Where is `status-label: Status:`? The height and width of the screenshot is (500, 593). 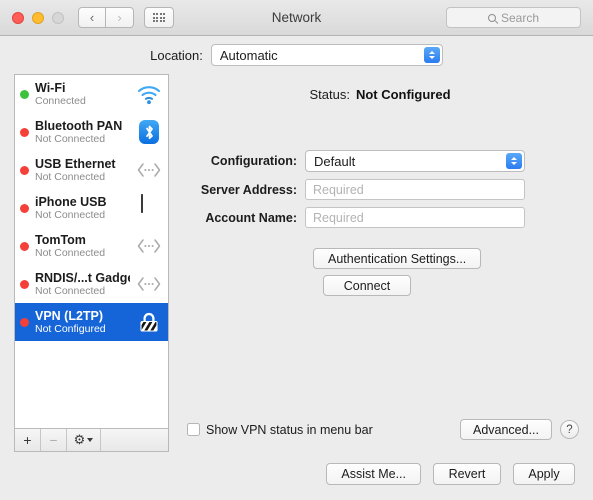
status-label: Status: is located at coordinates (329, 94).